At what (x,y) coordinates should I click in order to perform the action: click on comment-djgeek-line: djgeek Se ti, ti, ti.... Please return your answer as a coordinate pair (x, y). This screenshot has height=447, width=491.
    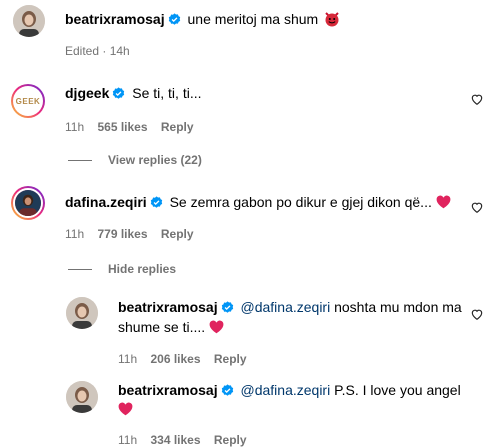
    Looking at the image, I should click on (133, 93).